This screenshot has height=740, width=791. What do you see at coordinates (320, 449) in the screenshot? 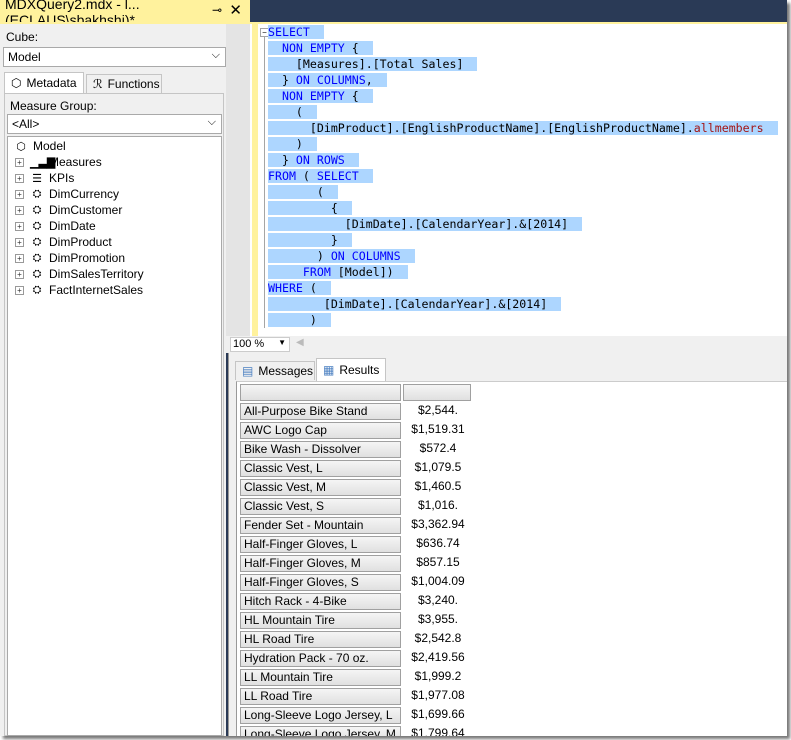
I see `row-header: Bike Wash - Dissolver` at bounding box center [320, 449].